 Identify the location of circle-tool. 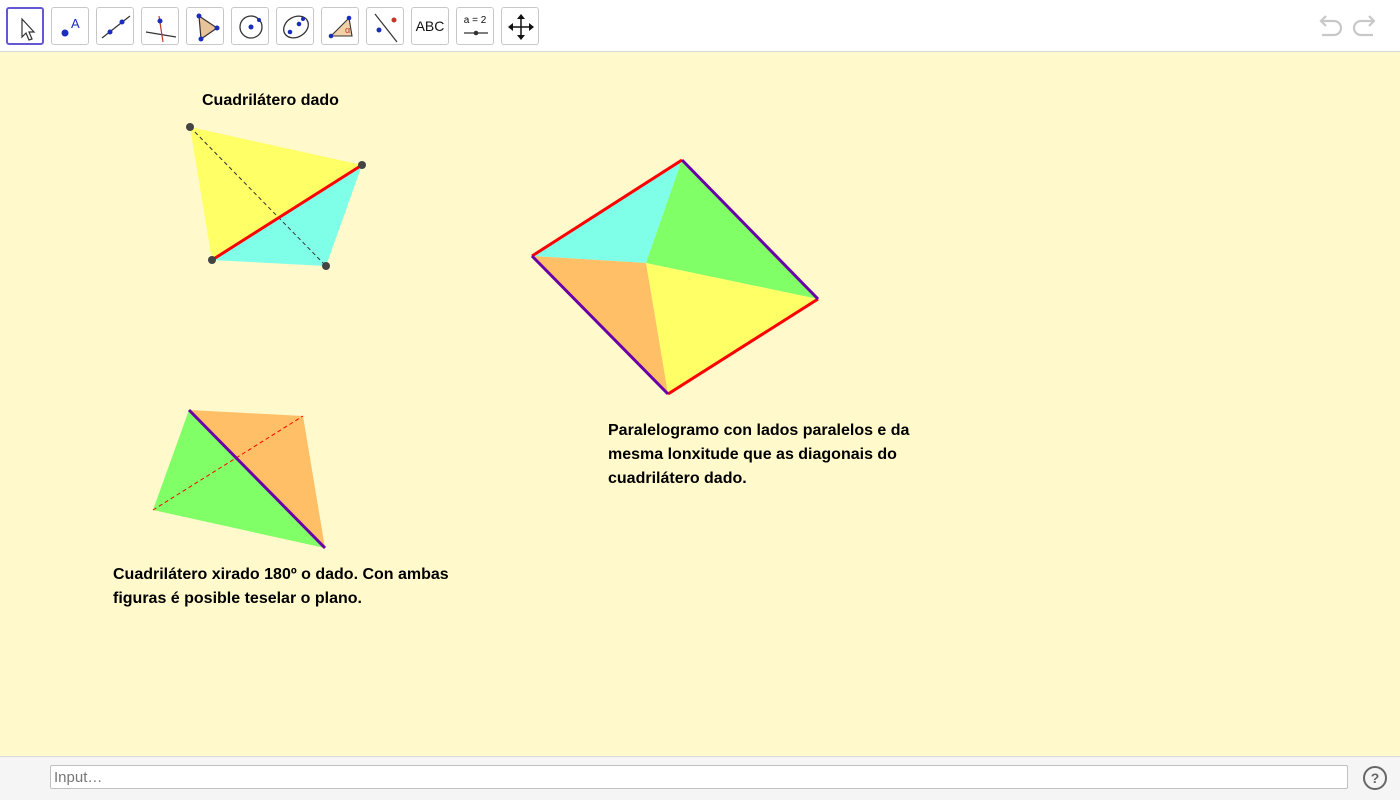
(250, 26).